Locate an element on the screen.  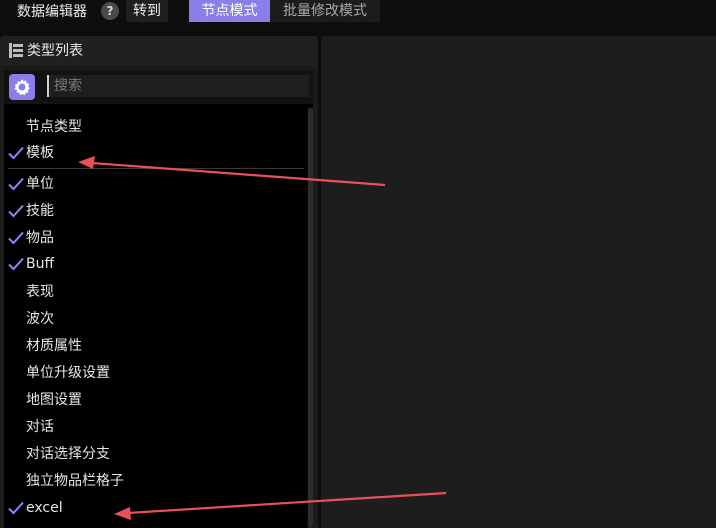
list-item: 材质属性 is located at coordinates (154, 346).